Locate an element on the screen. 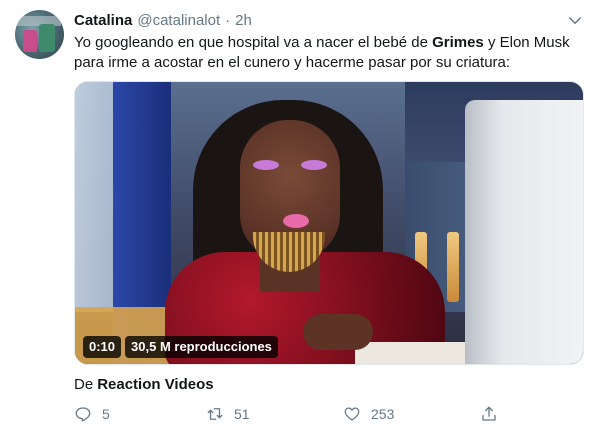 This screenshot has width=600, height=437. reply-icon is located at coordinates (83, 414).